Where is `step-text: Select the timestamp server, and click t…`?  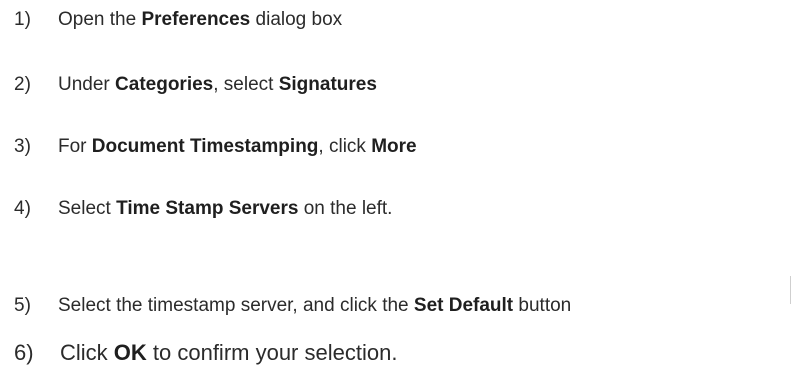
step-text: Select the timestamp server, and click t… is located at coordinates (236, 305).